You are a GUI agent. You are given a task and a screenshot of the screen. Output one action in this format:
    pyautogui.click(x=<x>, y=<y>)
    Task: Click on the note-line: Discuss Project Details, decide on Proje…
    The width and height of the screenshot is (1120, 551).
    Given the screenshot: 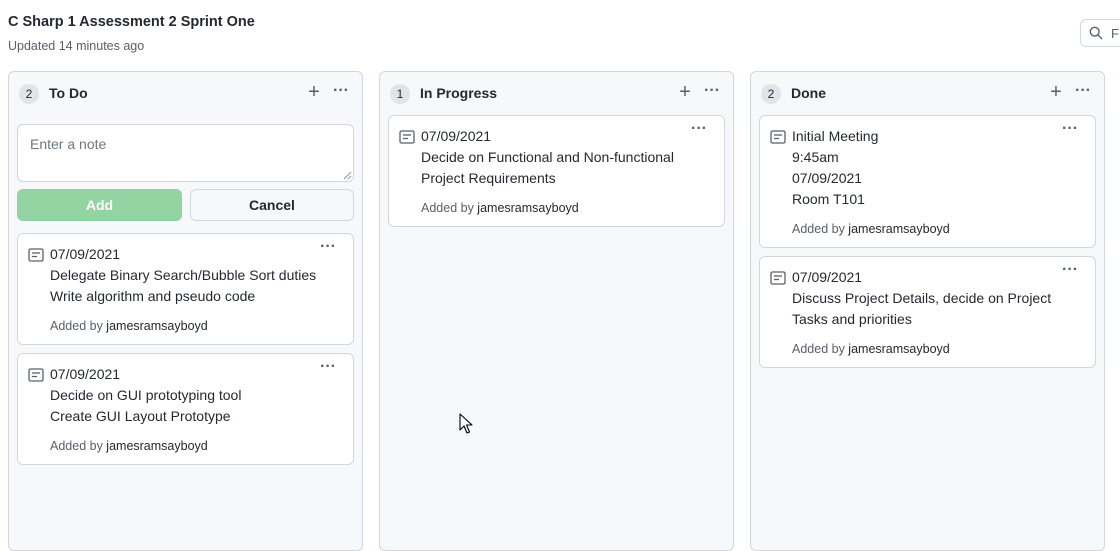 What is the action you would take?
    pyautogui.click(x=922, y=298)
    